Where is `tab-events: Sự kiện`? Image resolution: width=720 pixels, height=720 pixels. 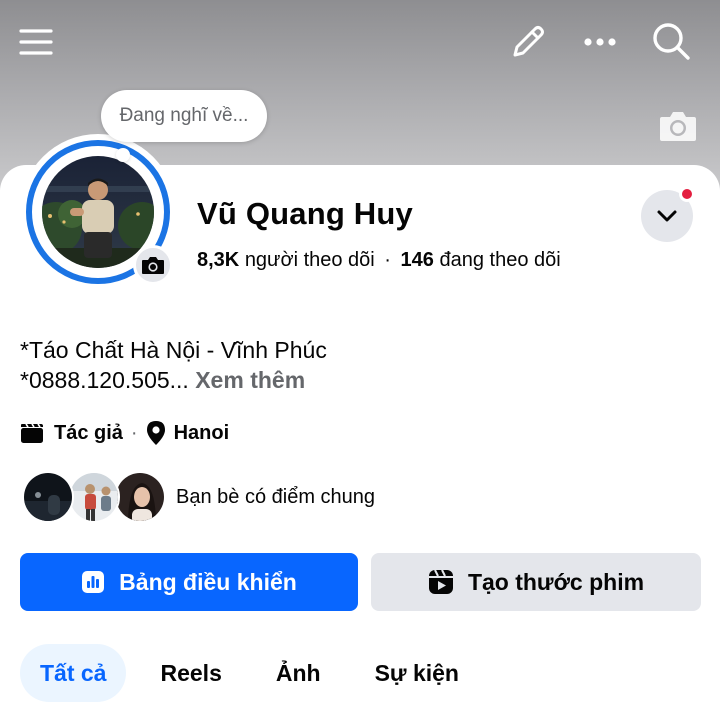
tab-events: Sự kiện is located at coordinates (417, 673).